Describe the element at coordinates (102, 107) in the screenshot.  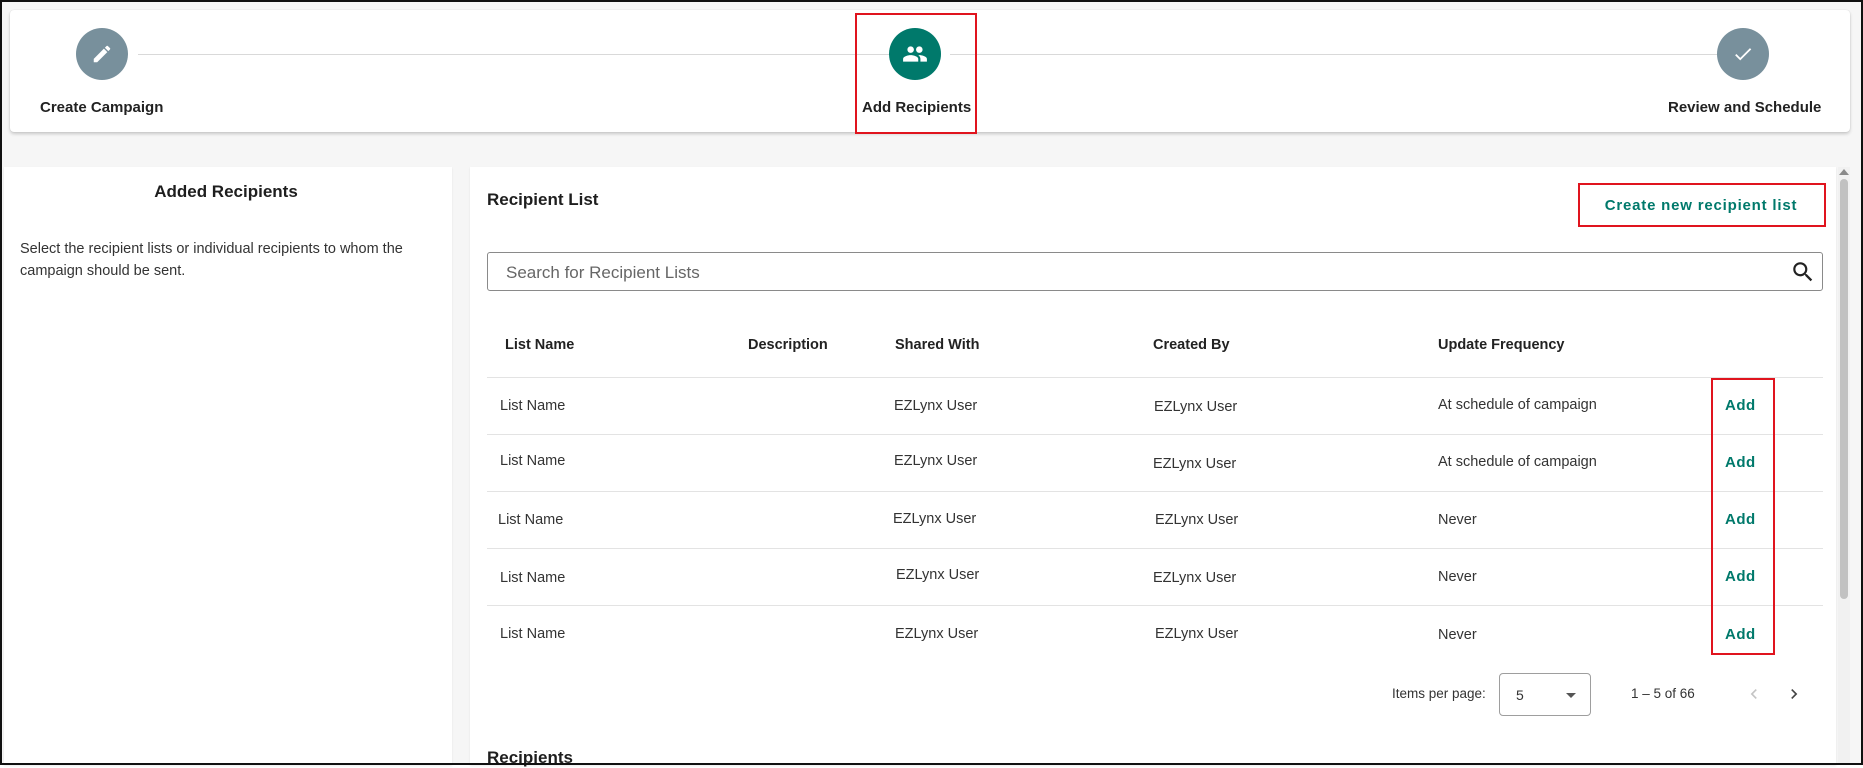
I see `step-label-create-campaign: Create Campaign` at that location.